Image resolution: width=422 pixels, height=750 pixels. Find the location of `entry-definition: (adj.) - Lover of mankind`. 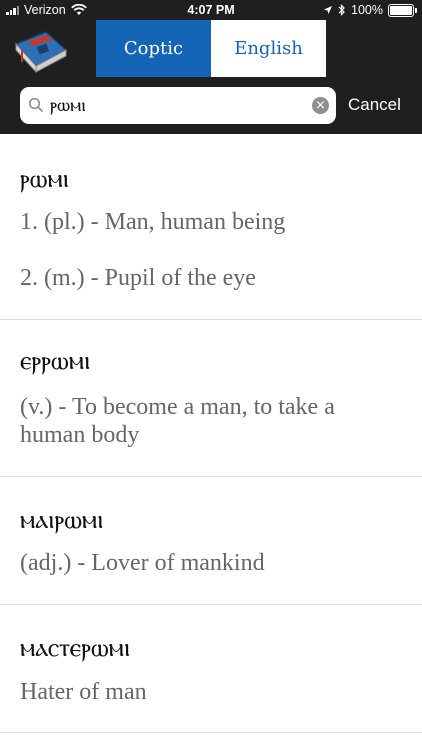

entry-definition: (adj.) - Lover of mankind is located at coordinates (142, 563).